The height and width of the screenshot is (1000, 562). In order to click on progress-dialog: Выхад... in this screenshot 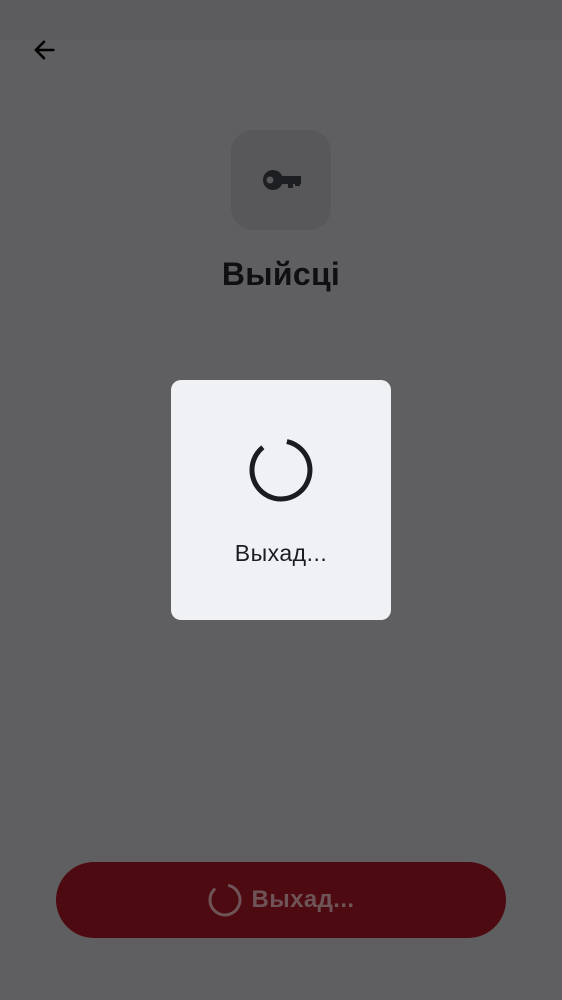, I will do `click(281, 500)`.